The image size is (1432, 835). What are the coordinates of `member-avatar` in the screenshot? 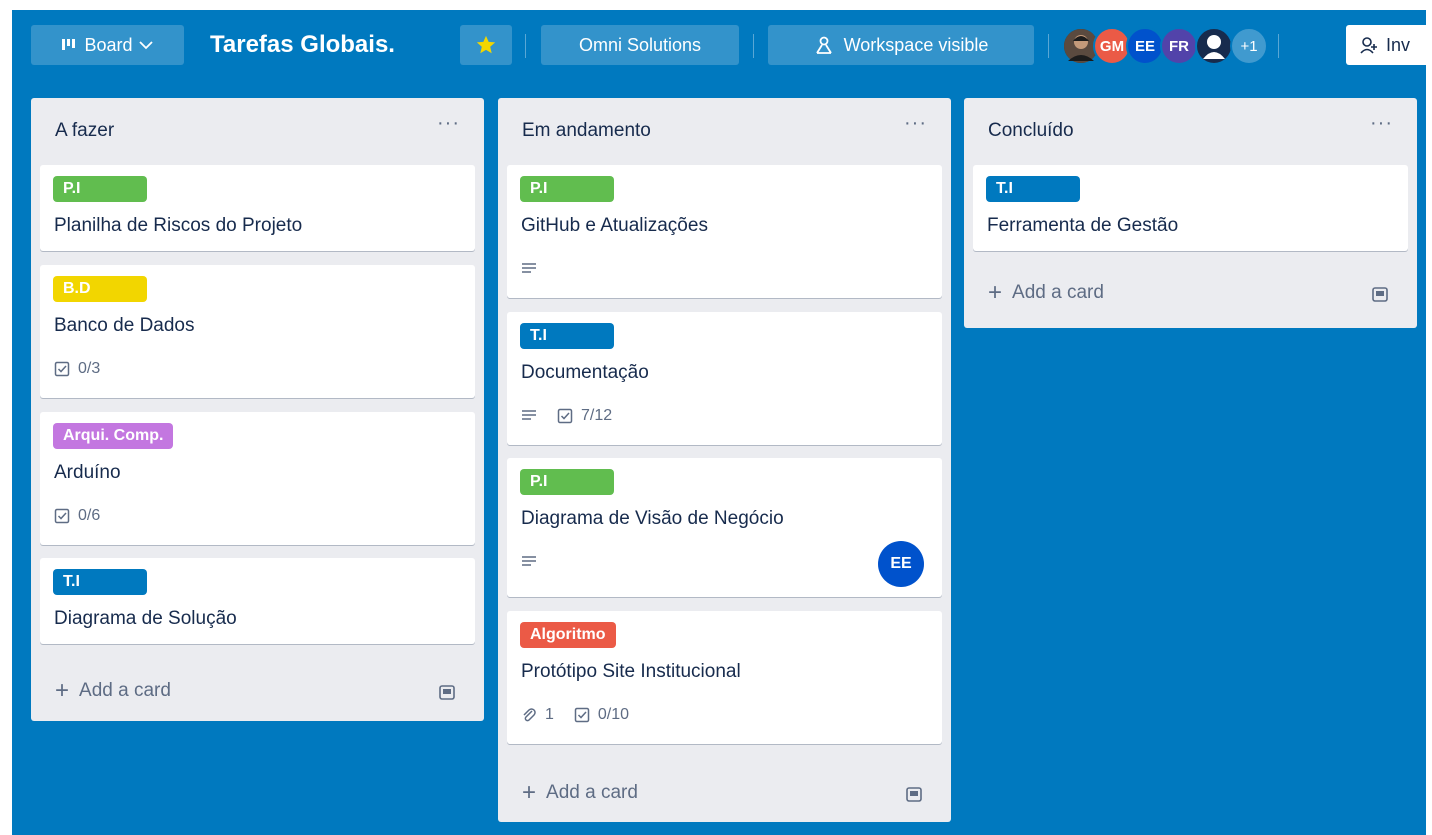 It's located at (1214, 46).